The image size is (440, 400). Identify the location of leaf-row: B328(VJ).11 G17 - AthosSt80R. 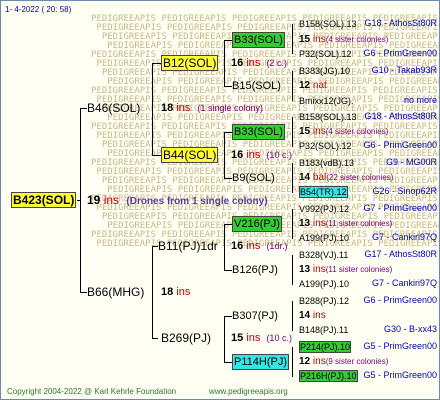
(368, 254).